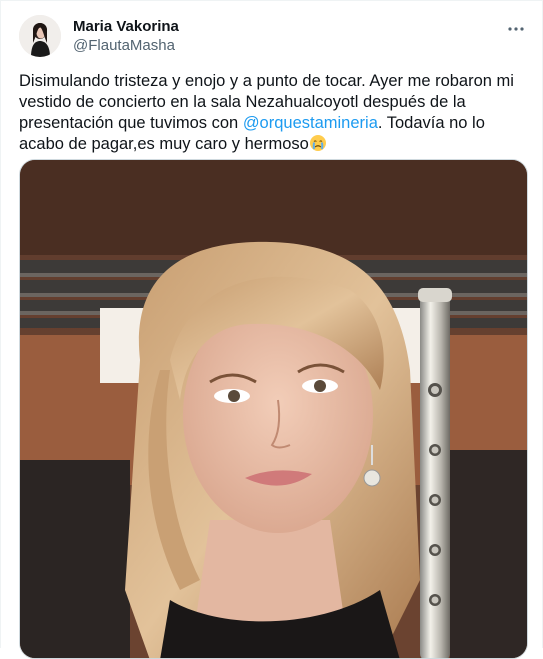 The image size is (543, 659). I want to click on mention-link: @orquestamineria, so click(310, 123).